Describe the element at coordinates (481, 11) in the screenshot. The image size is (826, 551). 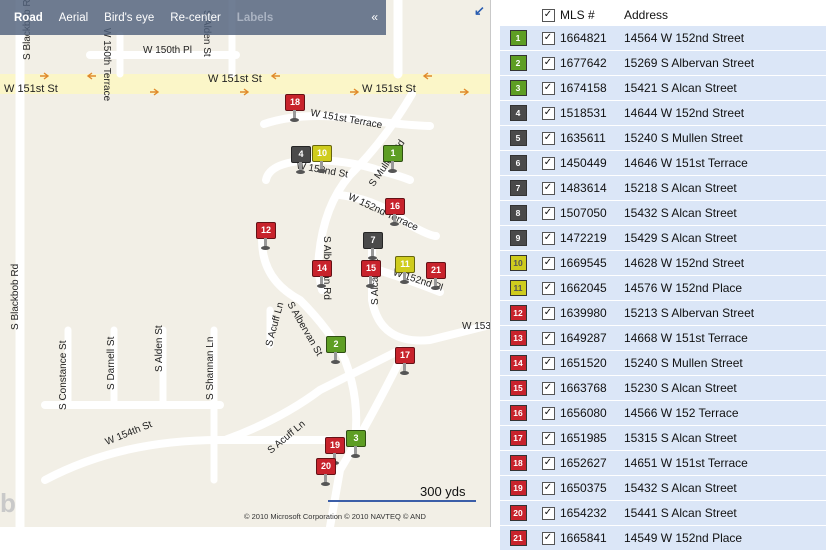
I see `expand-arrow-icon: ↙` at that location.